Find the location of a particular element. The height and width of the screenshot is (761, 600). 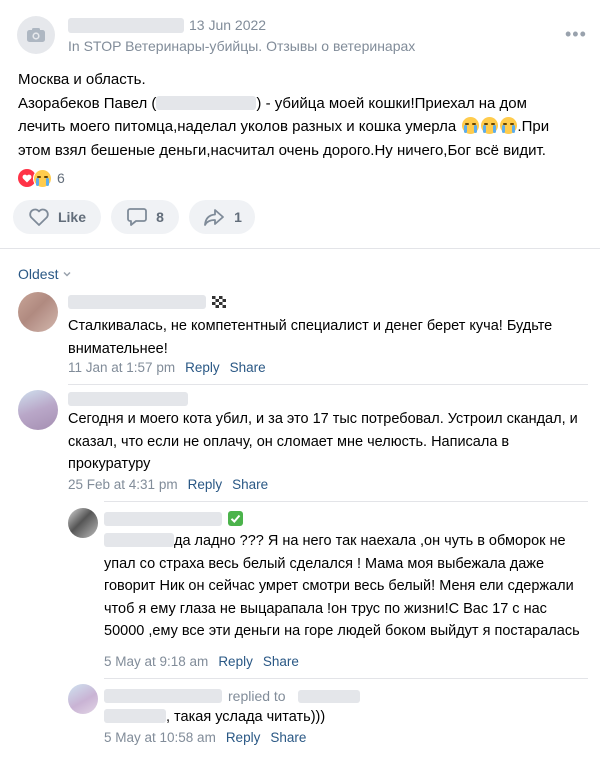

share-button: 1 is located at coordinates (222, 217).